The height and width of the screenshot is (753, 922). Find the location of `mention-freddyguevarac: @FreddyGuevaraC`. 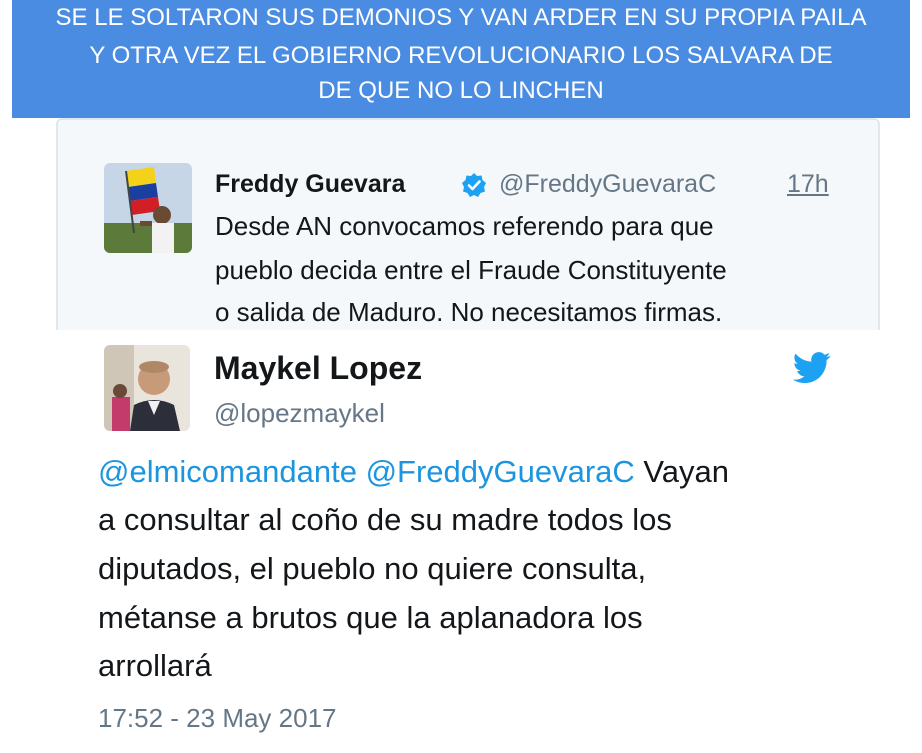

mention-freddyguevarac: @FreddyGuevaraC is located at coordinates (500, 471).